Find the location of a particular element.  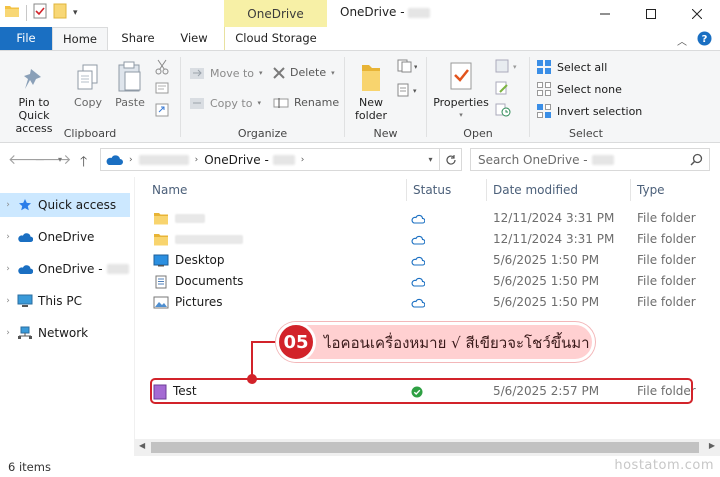

recent-locations-button: ▾ is located at coordinates (60, 159).